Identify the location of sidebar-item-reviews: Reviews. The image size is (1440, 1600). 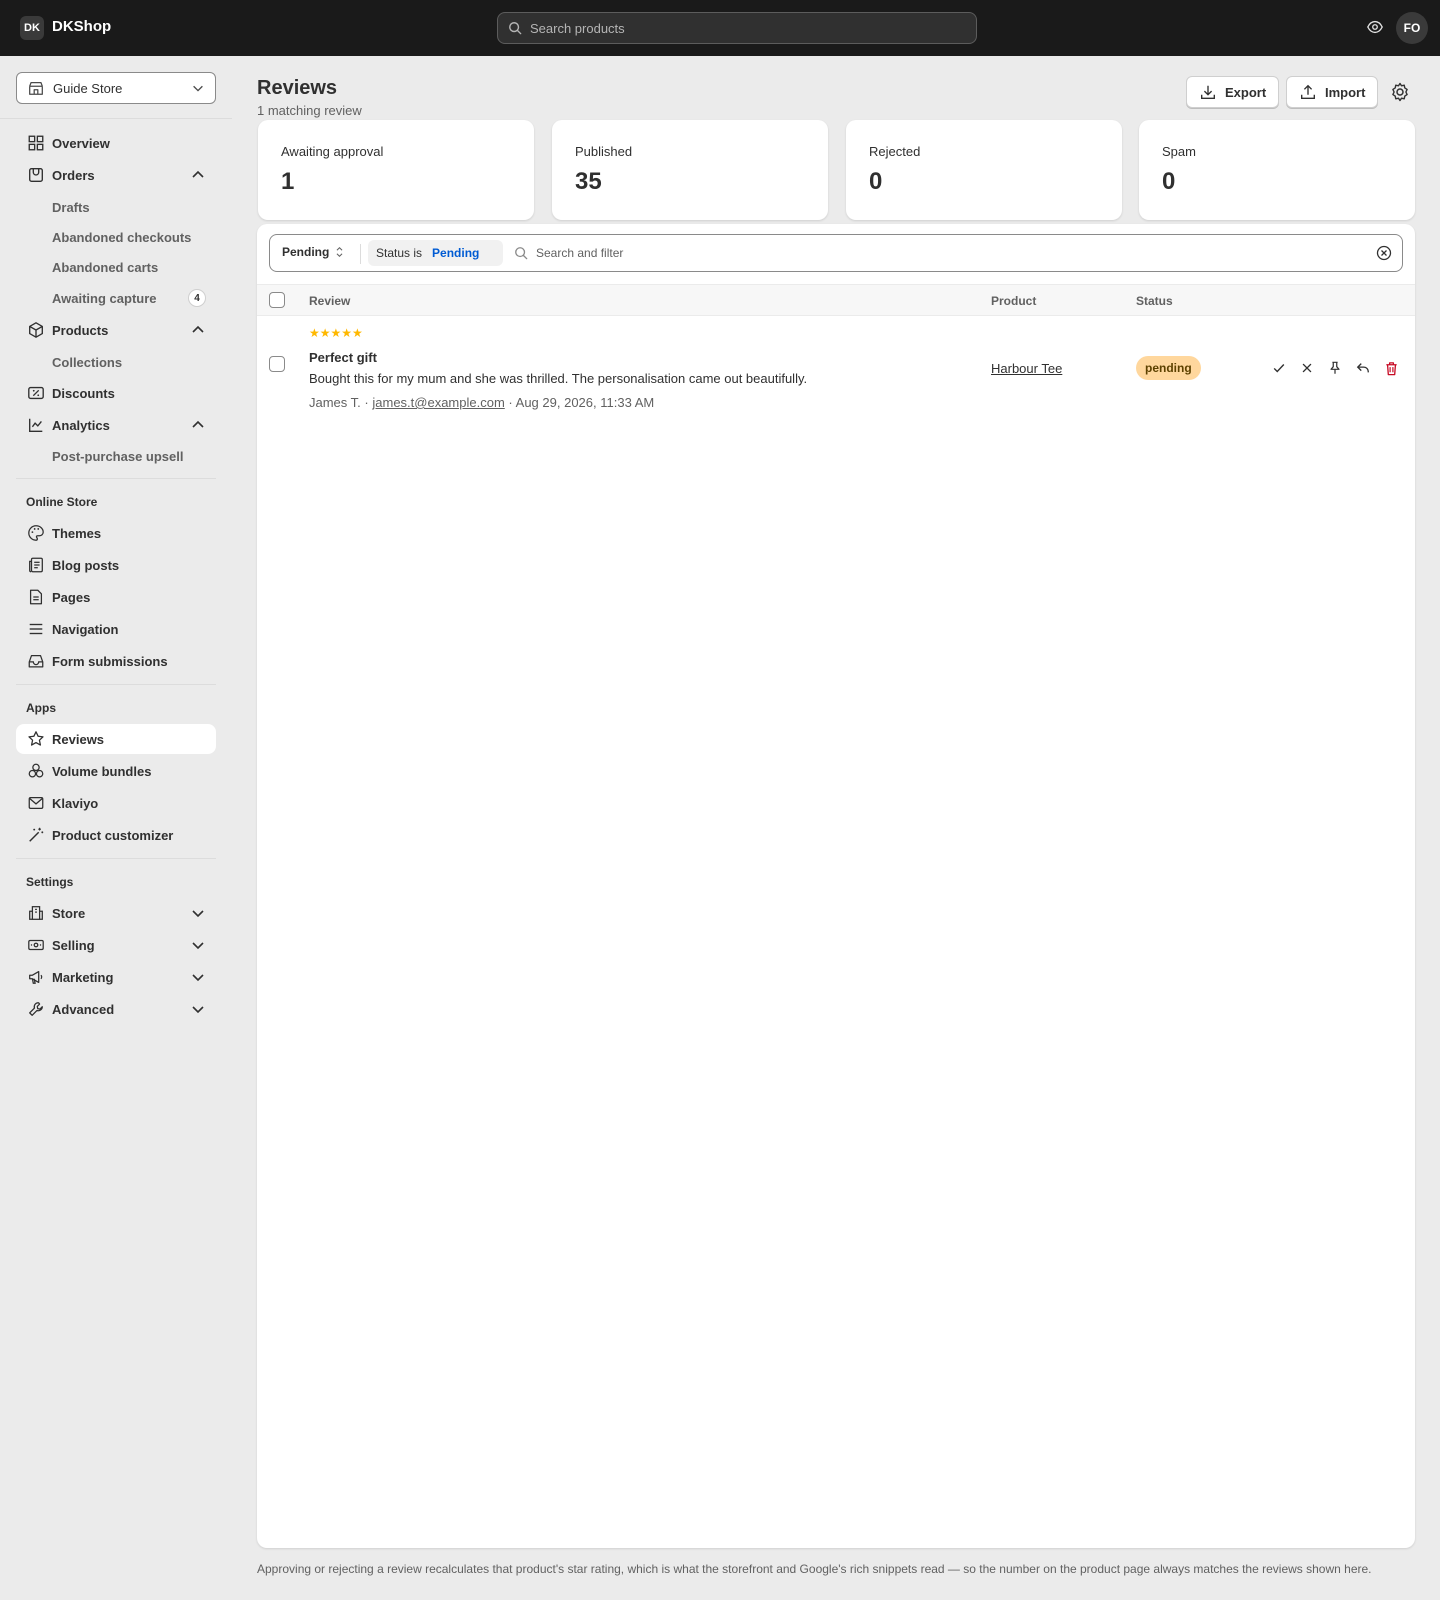
(116, 739).